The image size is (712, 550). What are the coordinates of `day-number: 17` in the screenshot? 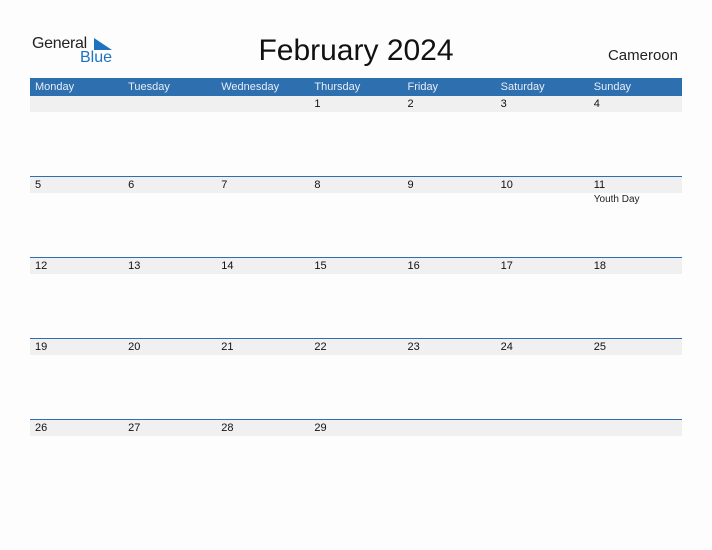 It's located at (506, 266).